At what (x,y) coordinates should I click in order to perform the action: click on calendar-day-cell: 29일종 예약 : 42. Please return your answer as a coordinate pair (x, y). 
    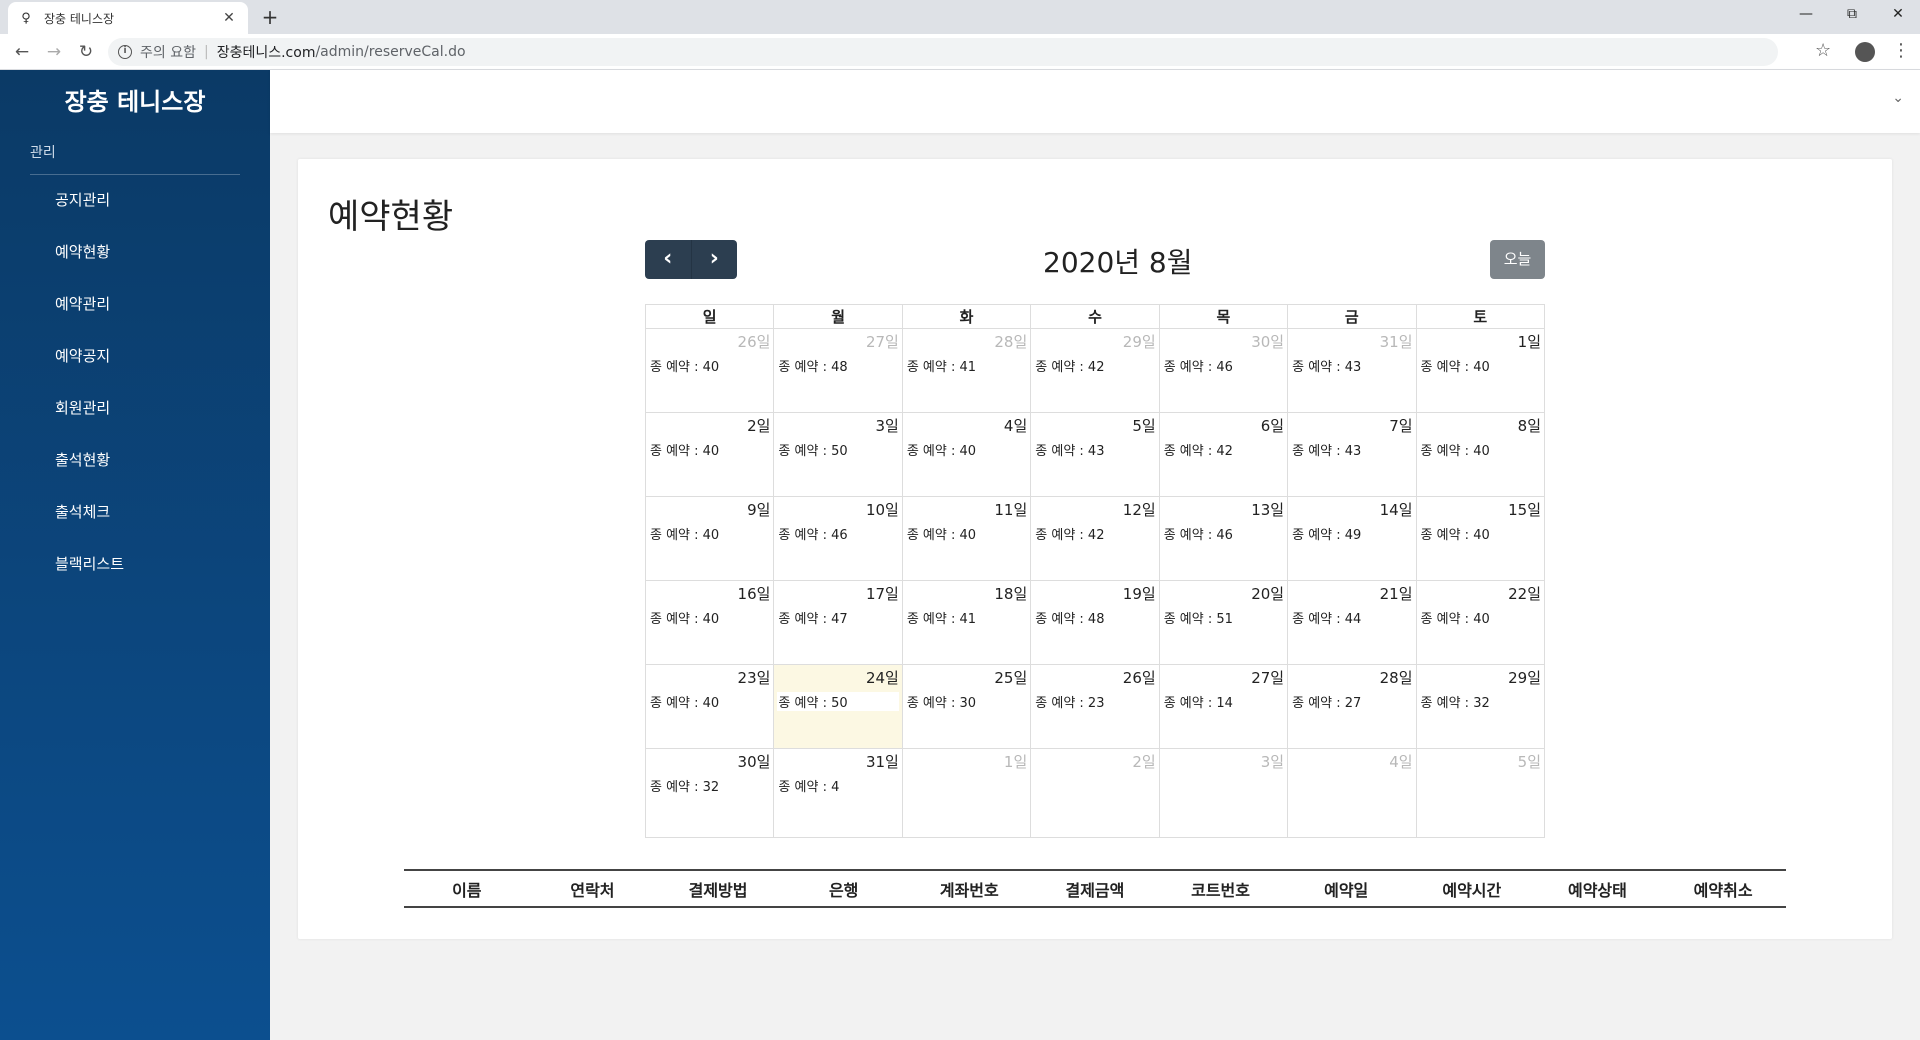
    Looking at the image, I should click on (1095, 370).